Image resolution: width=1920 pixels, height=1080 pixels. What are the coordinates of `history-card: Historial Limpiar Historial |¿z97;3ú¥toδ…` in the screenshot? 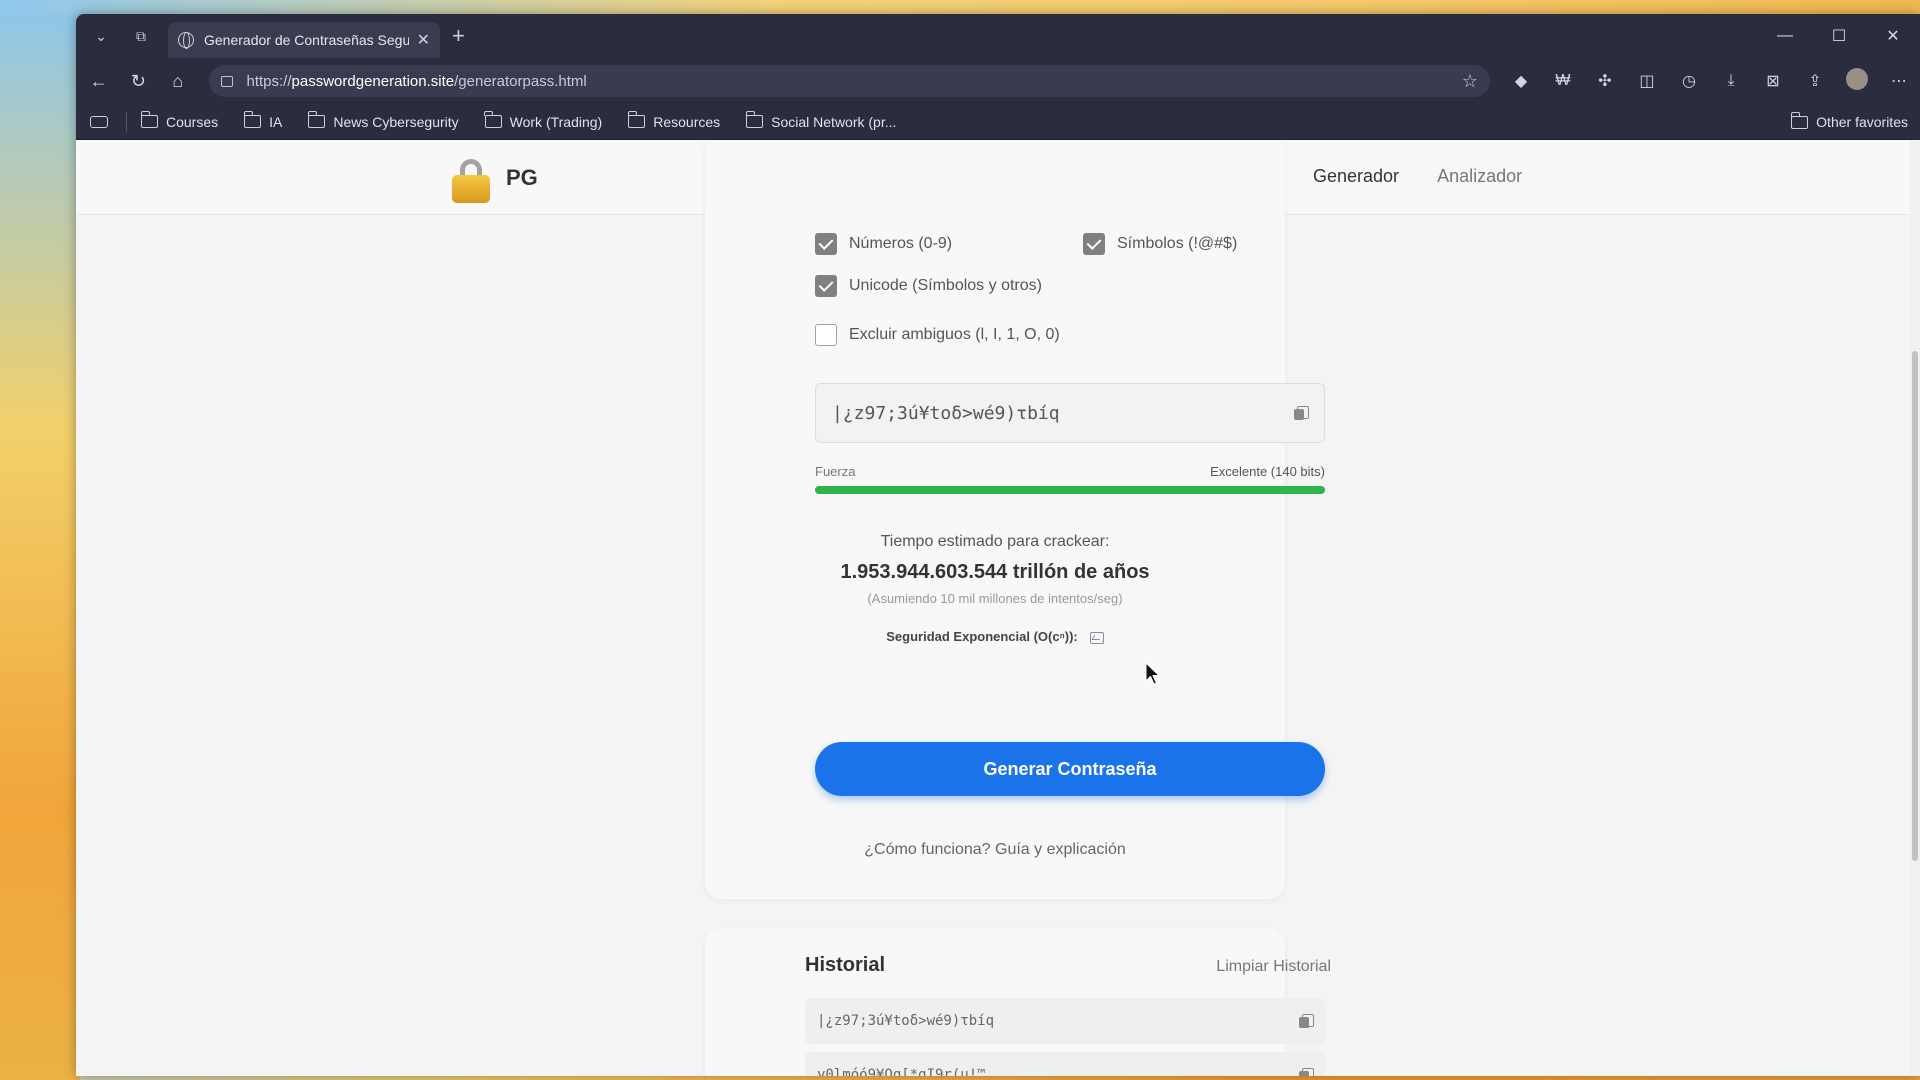 It's located at (1018, 1002).